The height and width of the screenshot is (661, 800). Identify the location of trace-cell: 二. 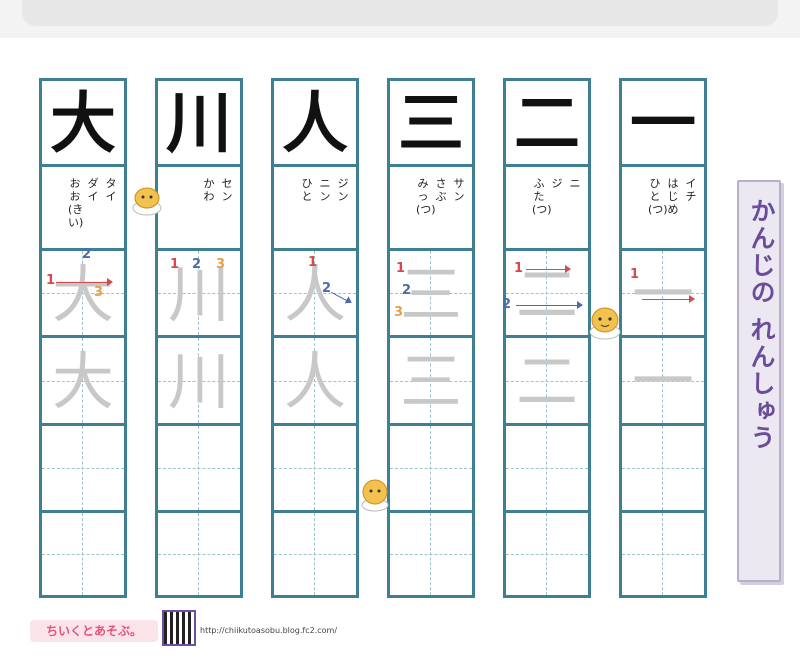
(547, 382).